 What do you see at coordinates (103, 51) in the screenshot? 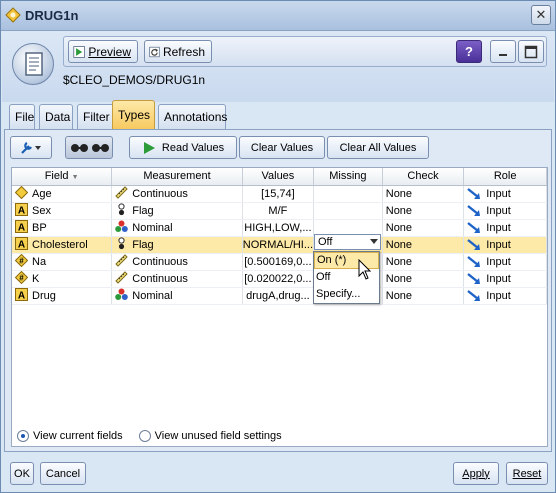
I see `preview-button: Preview` at bounding box center [103, 51].